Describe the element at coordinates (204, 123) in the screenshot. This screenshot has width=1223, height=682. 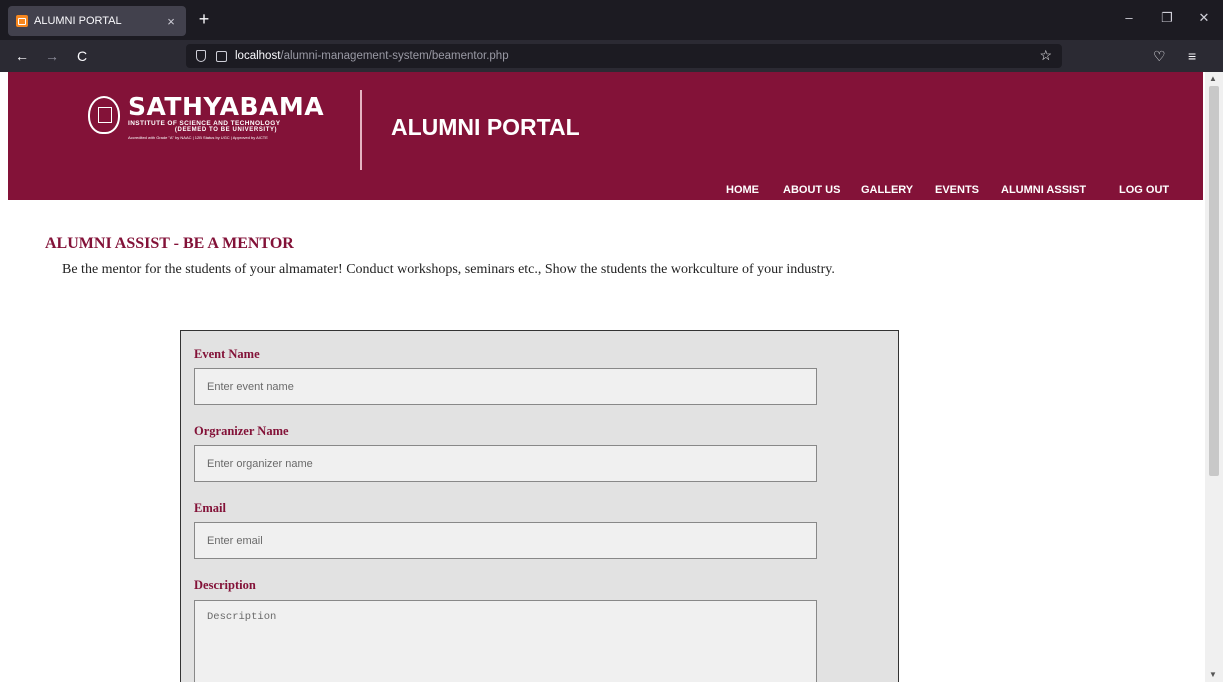
I see `logo-subtitle: INSTITUTE OF SCIENCE AND TECHNOLOGY` at that location.